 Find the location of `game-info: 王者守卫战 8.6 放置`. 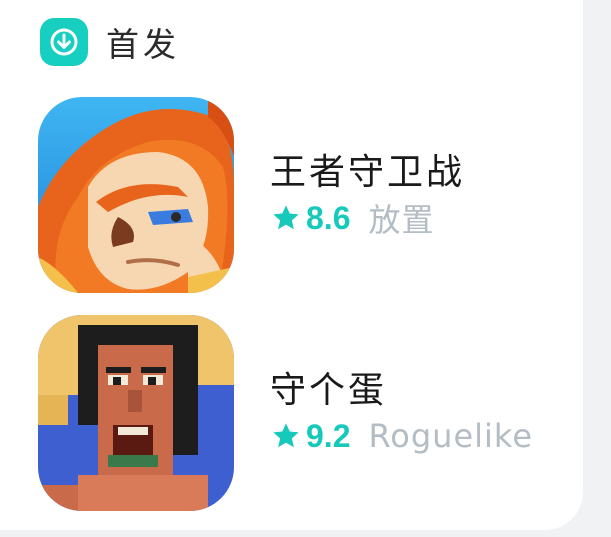

game-info: 王者守卫战 8.6 放置 is located at coordinates (367, 195).